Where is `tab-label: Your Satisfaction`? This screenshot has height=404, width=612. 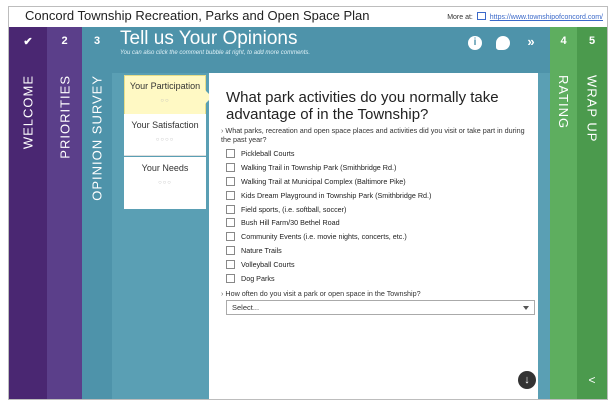 tab-label: Your Satisfaction is located at coordinates (165, 125).